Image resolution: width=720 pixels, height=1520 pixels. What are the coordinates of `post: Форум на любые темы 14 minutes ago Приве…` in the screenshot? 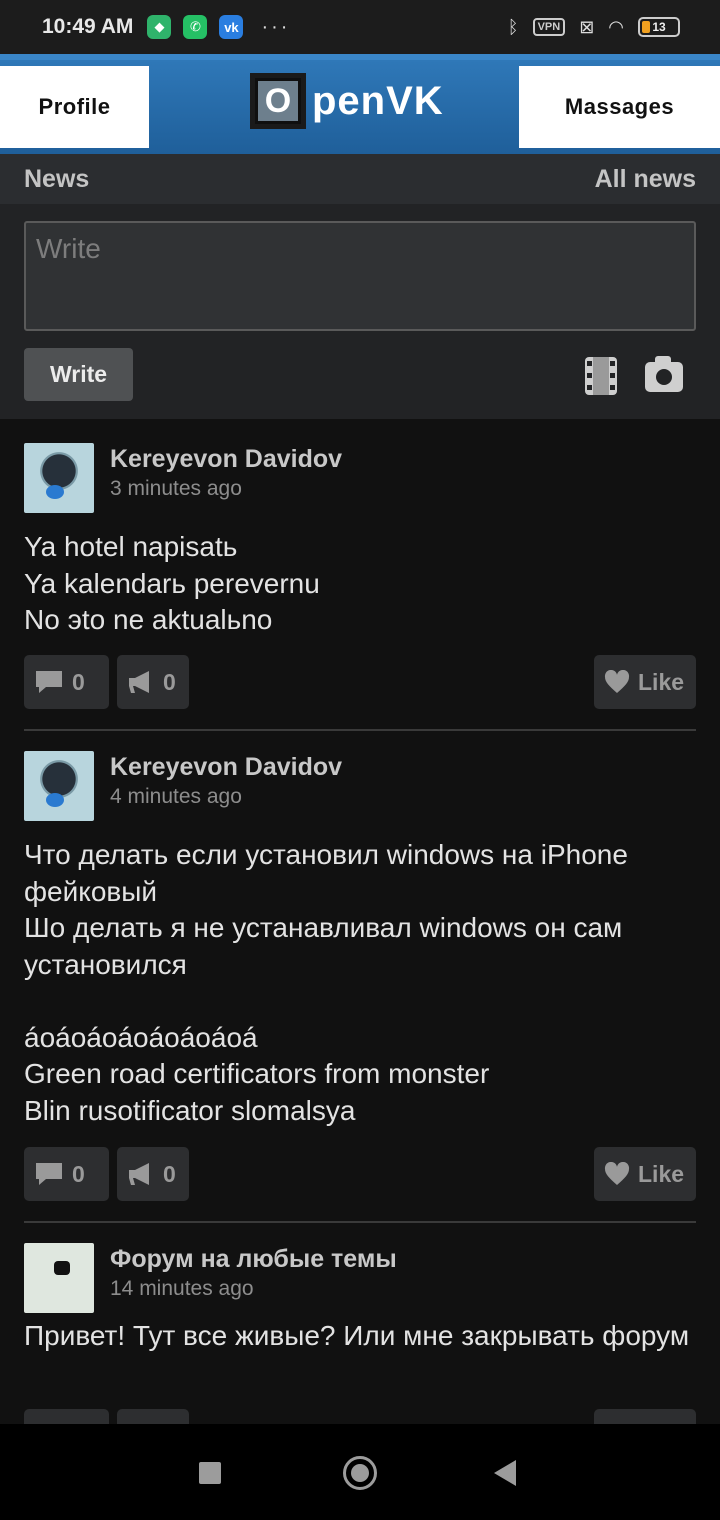 It's located at (360, 1333).